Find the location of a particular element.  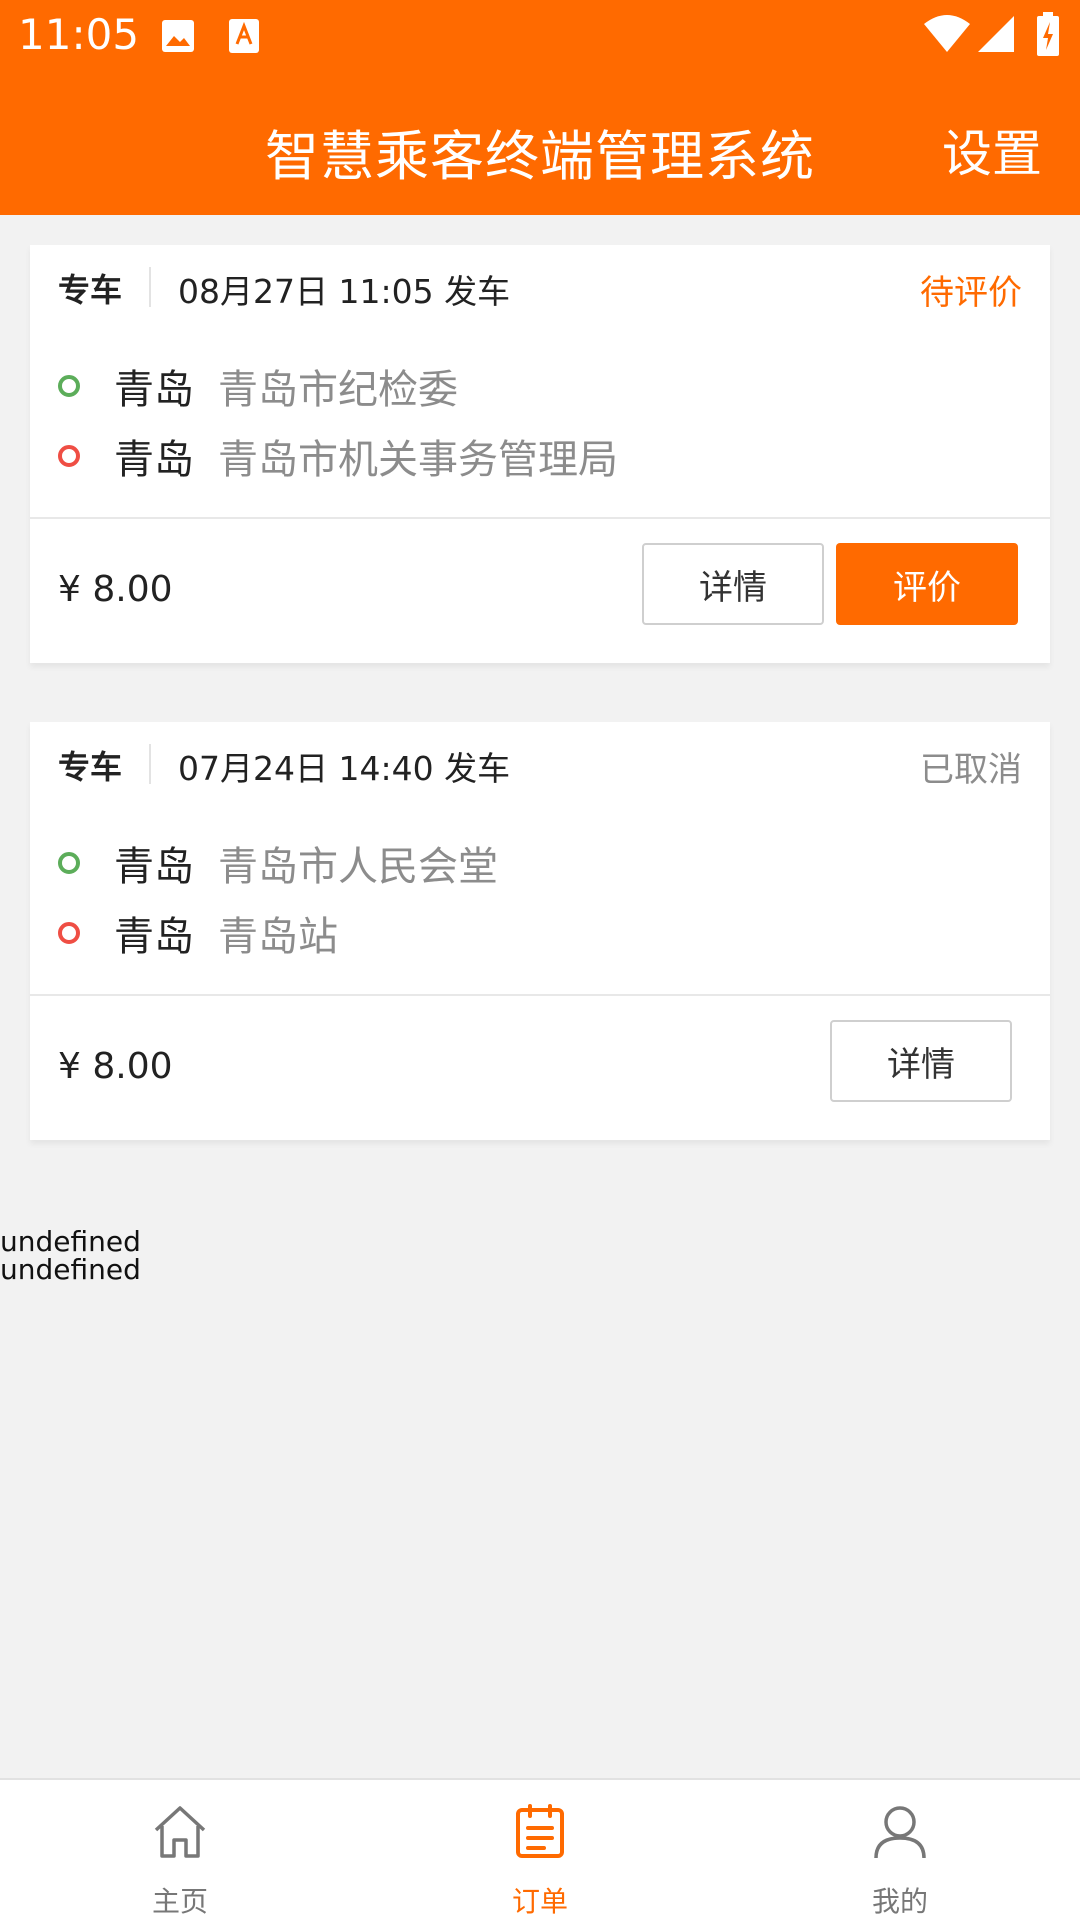

tab-profile: 我的 is located at coordinates (900, 1851).